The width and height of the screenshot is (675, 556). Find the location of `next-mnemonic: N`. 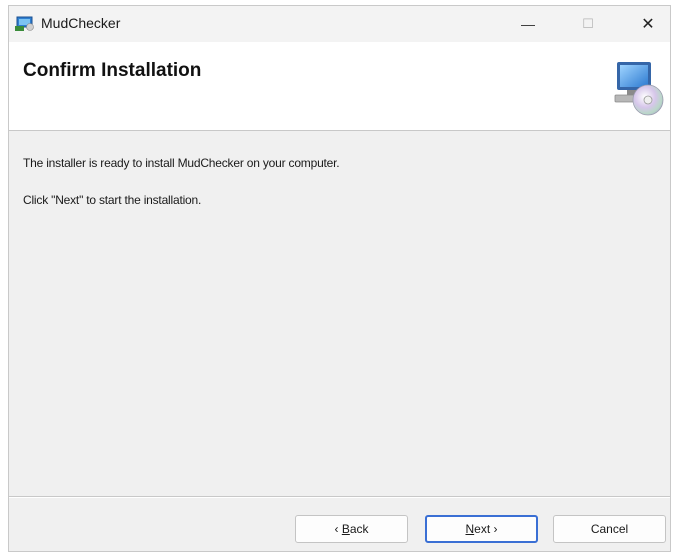

next-mnemonic: N is located at coordinates (470, 529).